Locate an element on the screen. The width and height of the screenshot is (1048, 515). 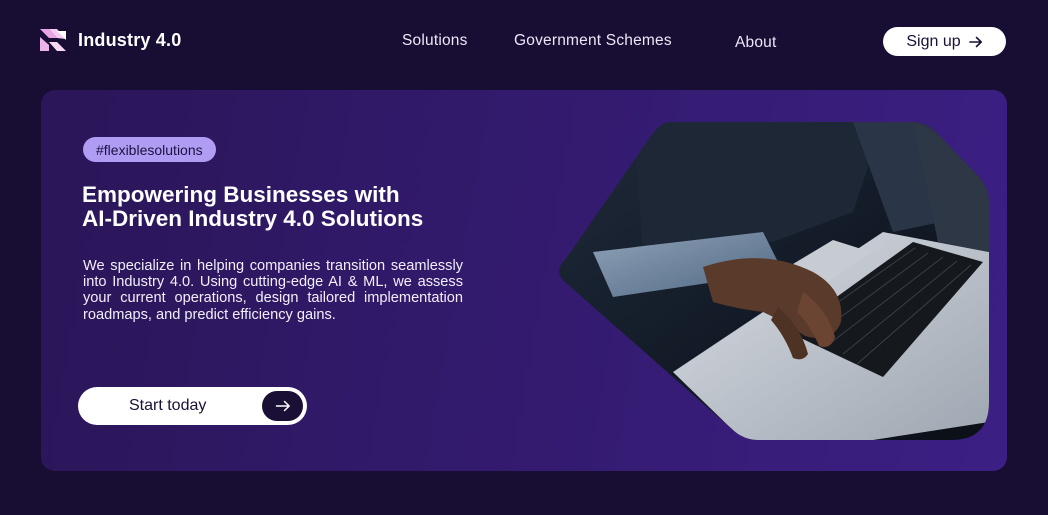
start-today-label: Start today is located at coordinates (168, 405).